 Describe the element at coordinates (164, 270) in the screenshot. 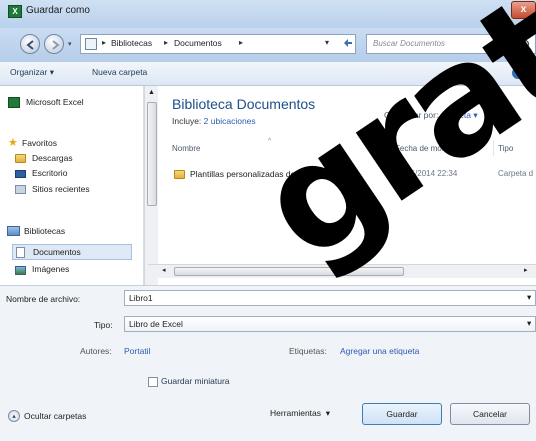

I see `scroll-left-icon: ◂` at that location.